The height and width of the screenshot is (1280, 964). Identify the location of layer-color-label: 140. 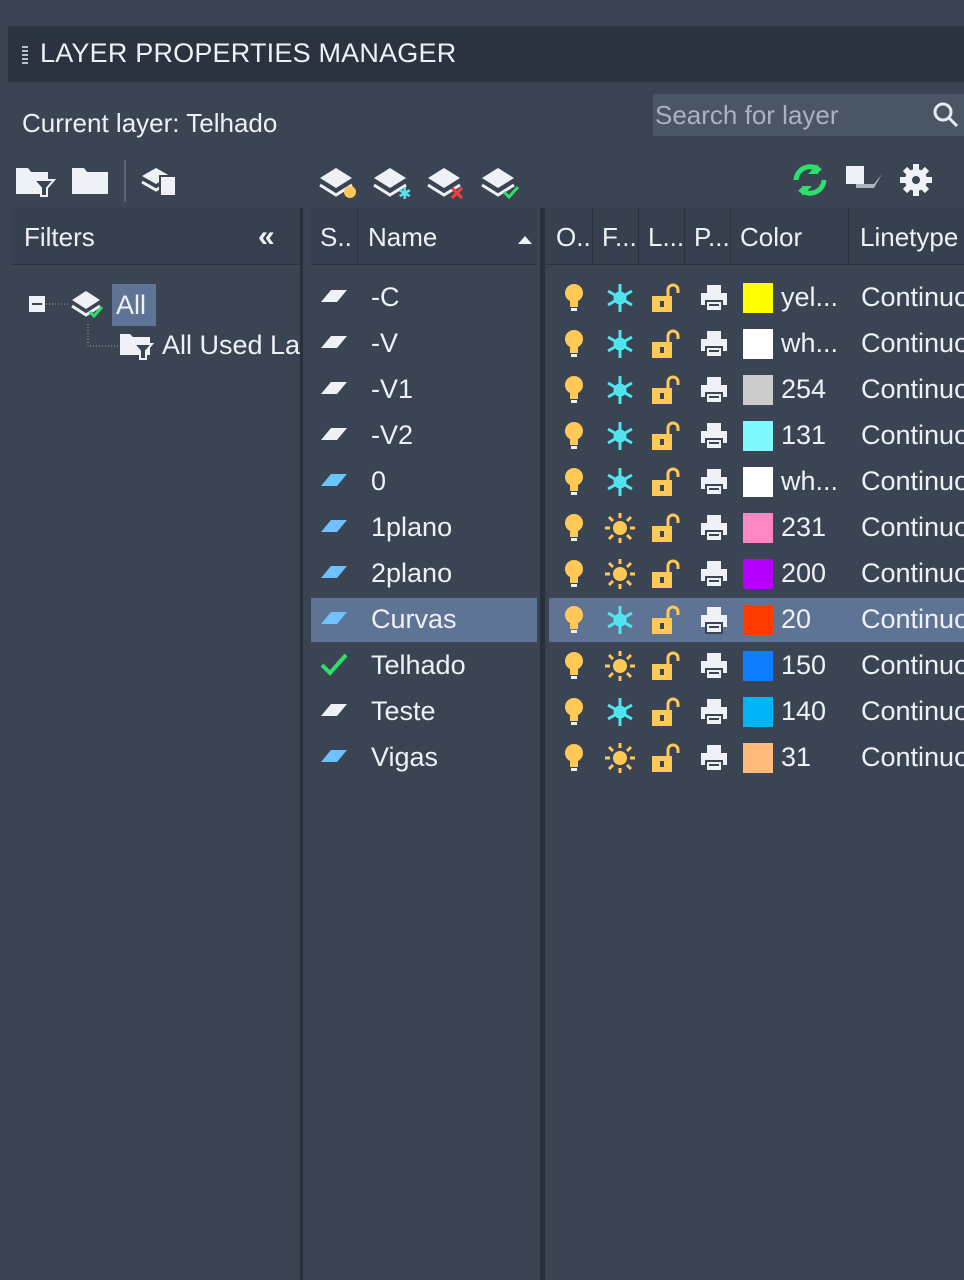
(814, 711).